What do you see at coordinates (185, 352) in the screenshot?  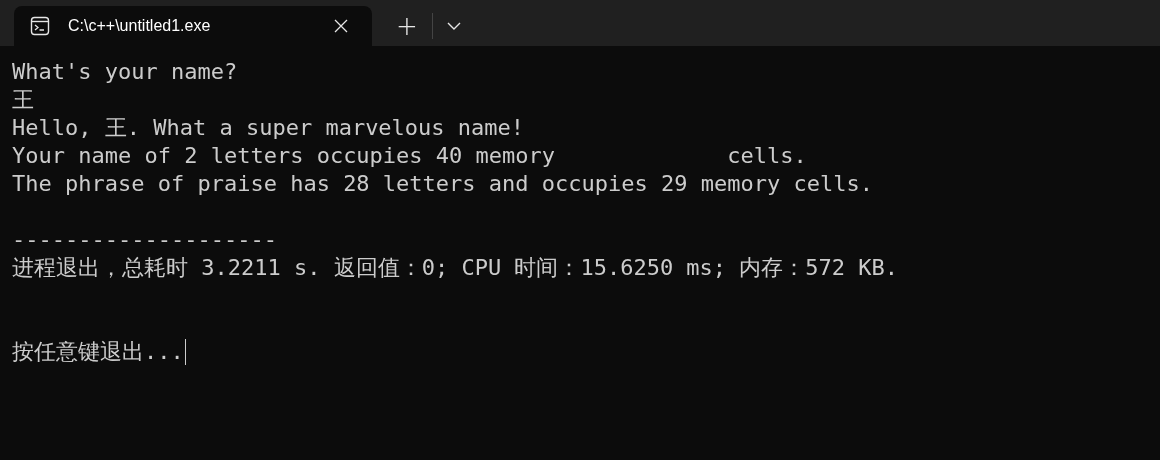 I see `text-cursor` at bounding box center [185, 352].